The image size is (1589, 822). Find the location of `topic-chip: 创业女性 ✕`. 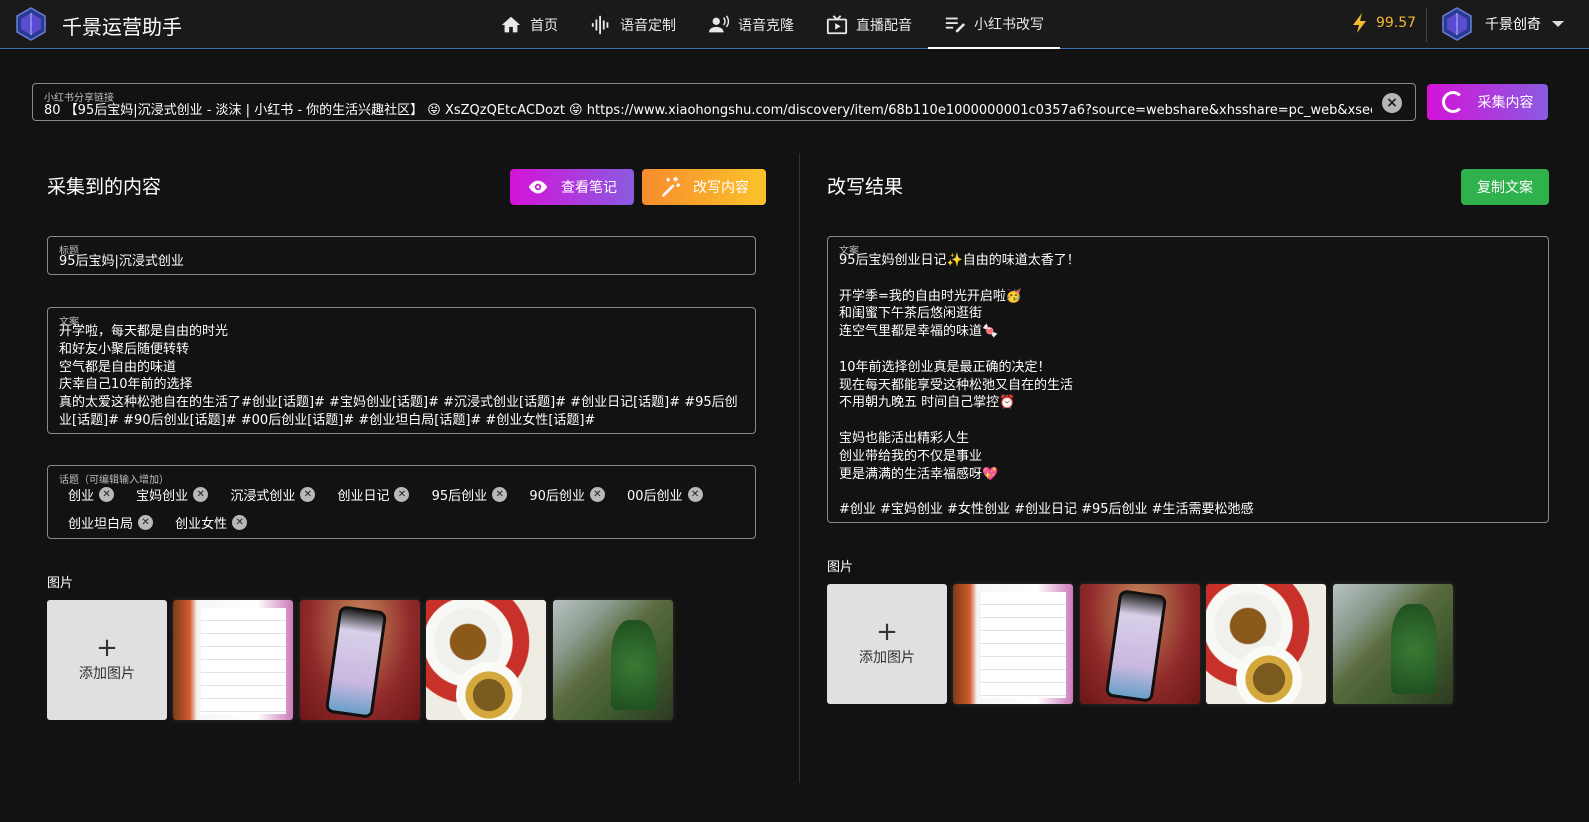

topic-chip: 创业女性 ✕ is located at coordinates (211, 522).